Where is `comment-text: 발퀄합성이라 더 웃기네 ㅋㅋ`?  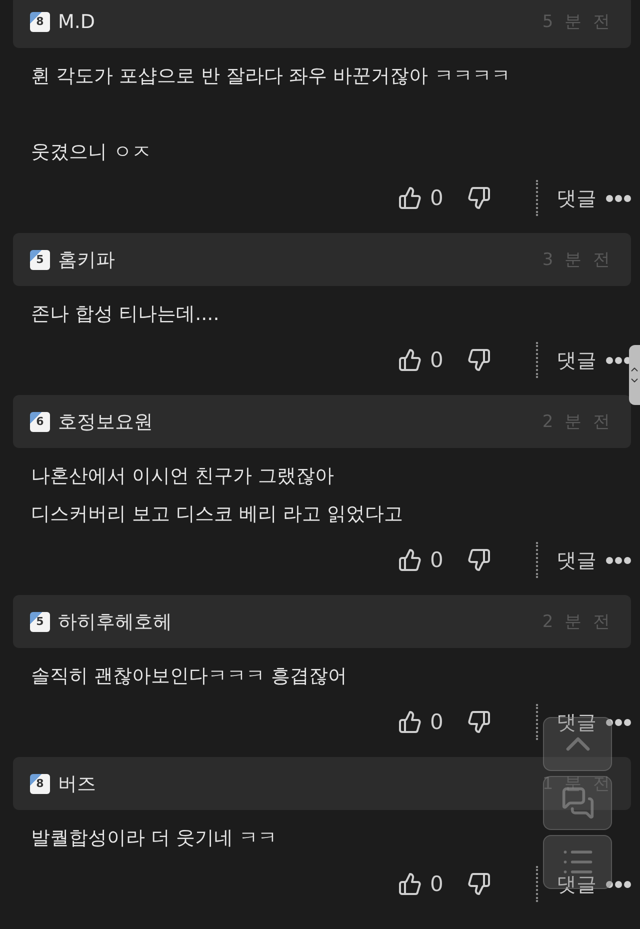 comment-text: 발퀄합성이라 더 웃기네 ㅋㅋ is located at coordinates (154, 838).